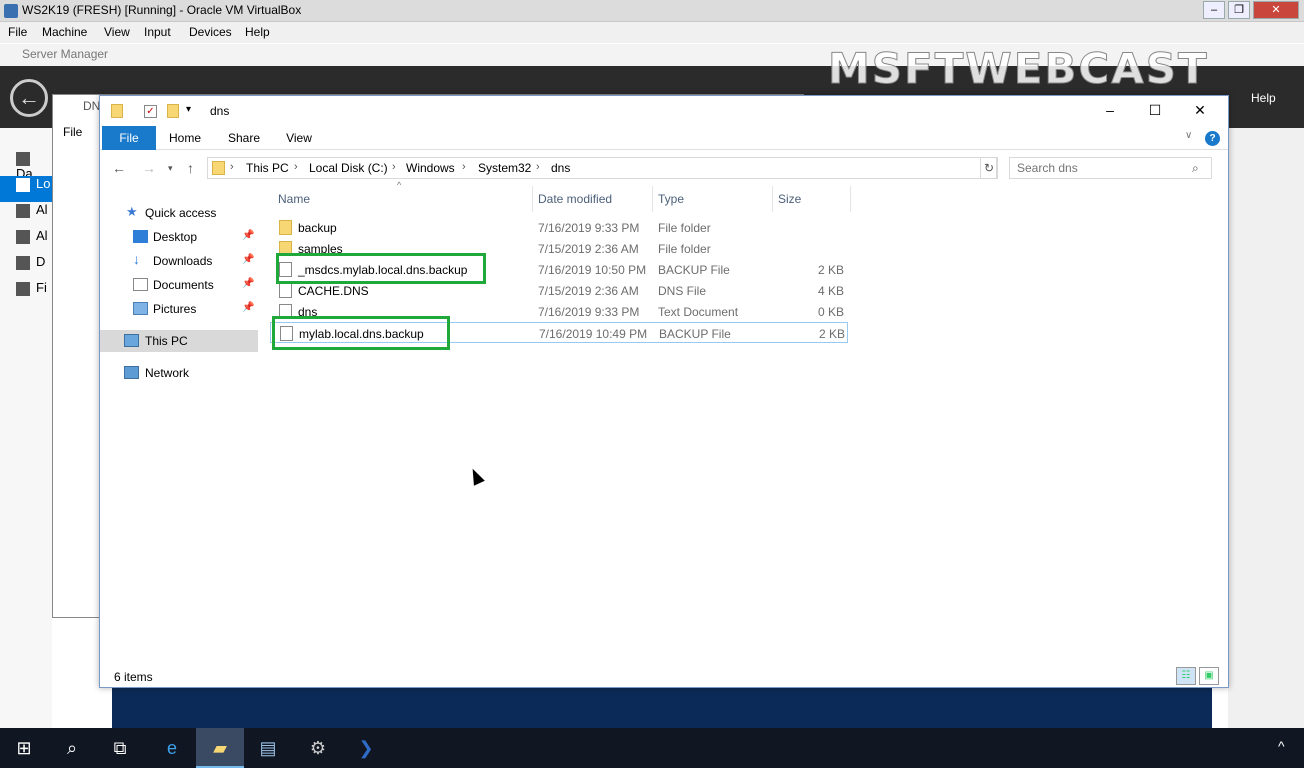 This screenshot has height=768, width=1304. I want to click on watermark-text: MSFTWEBCAST, so click(1018, 69).